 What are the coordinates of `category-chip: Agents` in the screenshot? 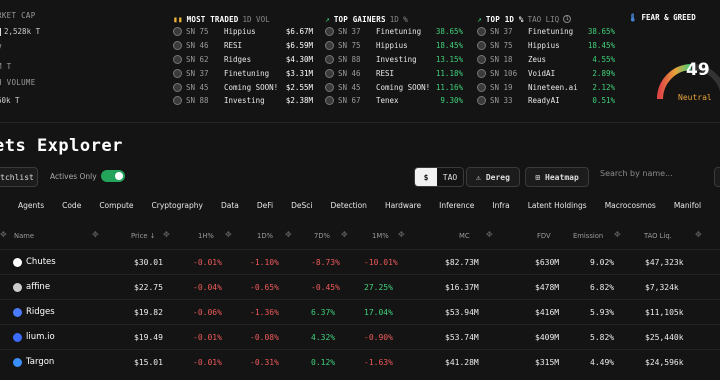 It's located at (31, 205).